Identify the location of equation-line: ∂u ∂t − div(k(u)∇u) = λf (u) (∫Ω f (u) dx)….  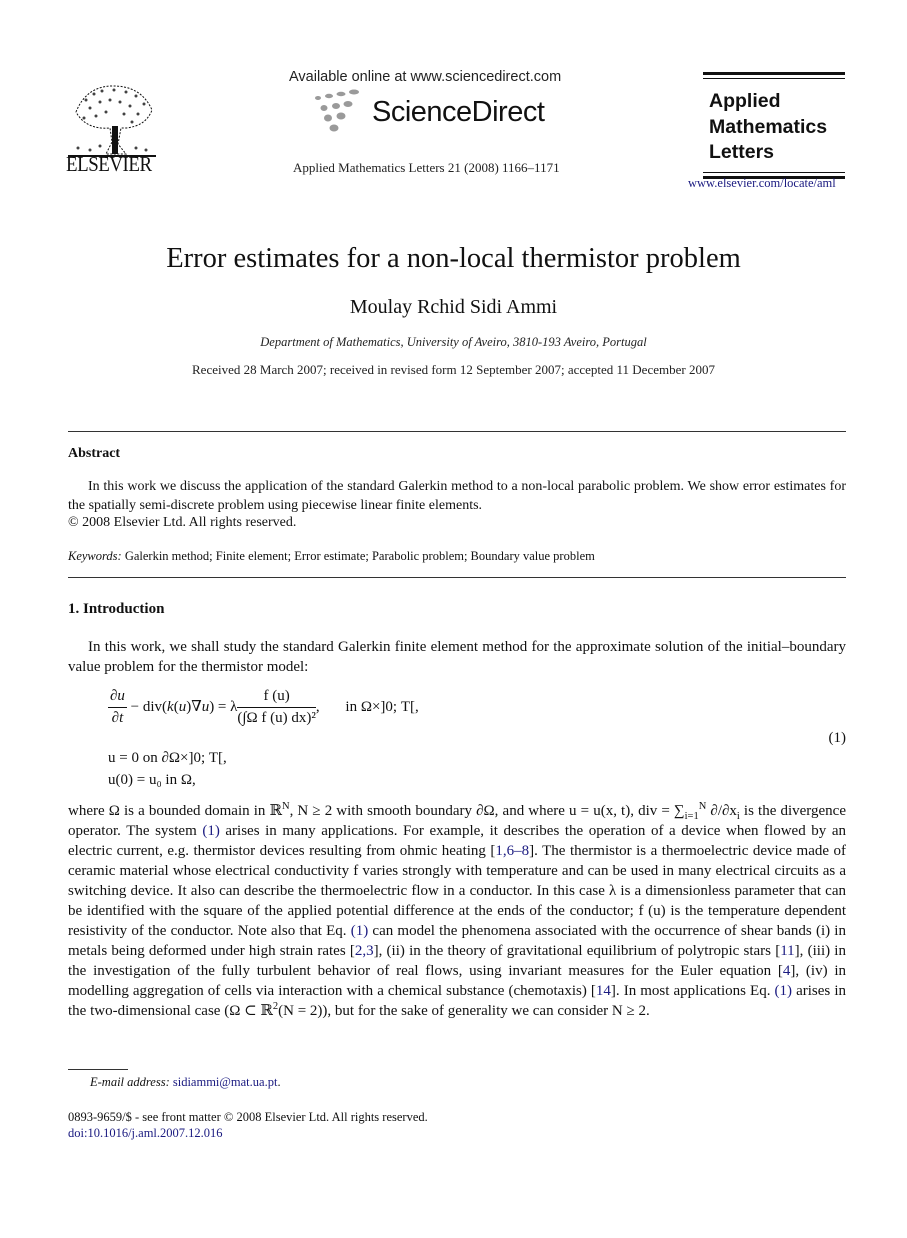
(263, 707).